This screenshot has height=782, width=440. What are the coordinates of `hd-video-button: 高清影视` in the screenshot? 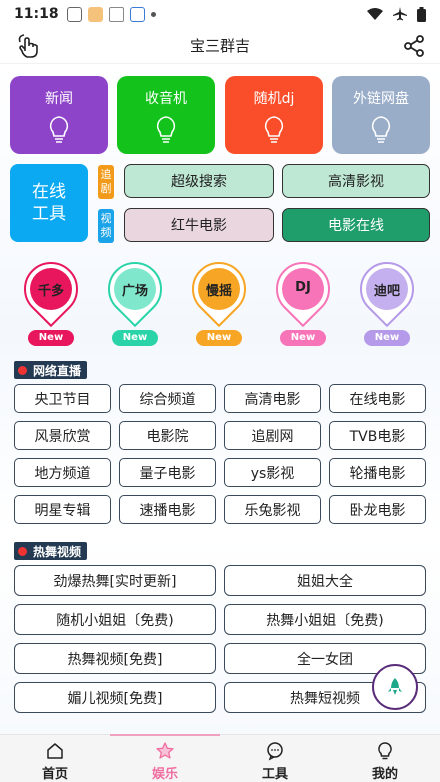 It's located at (356, 181).